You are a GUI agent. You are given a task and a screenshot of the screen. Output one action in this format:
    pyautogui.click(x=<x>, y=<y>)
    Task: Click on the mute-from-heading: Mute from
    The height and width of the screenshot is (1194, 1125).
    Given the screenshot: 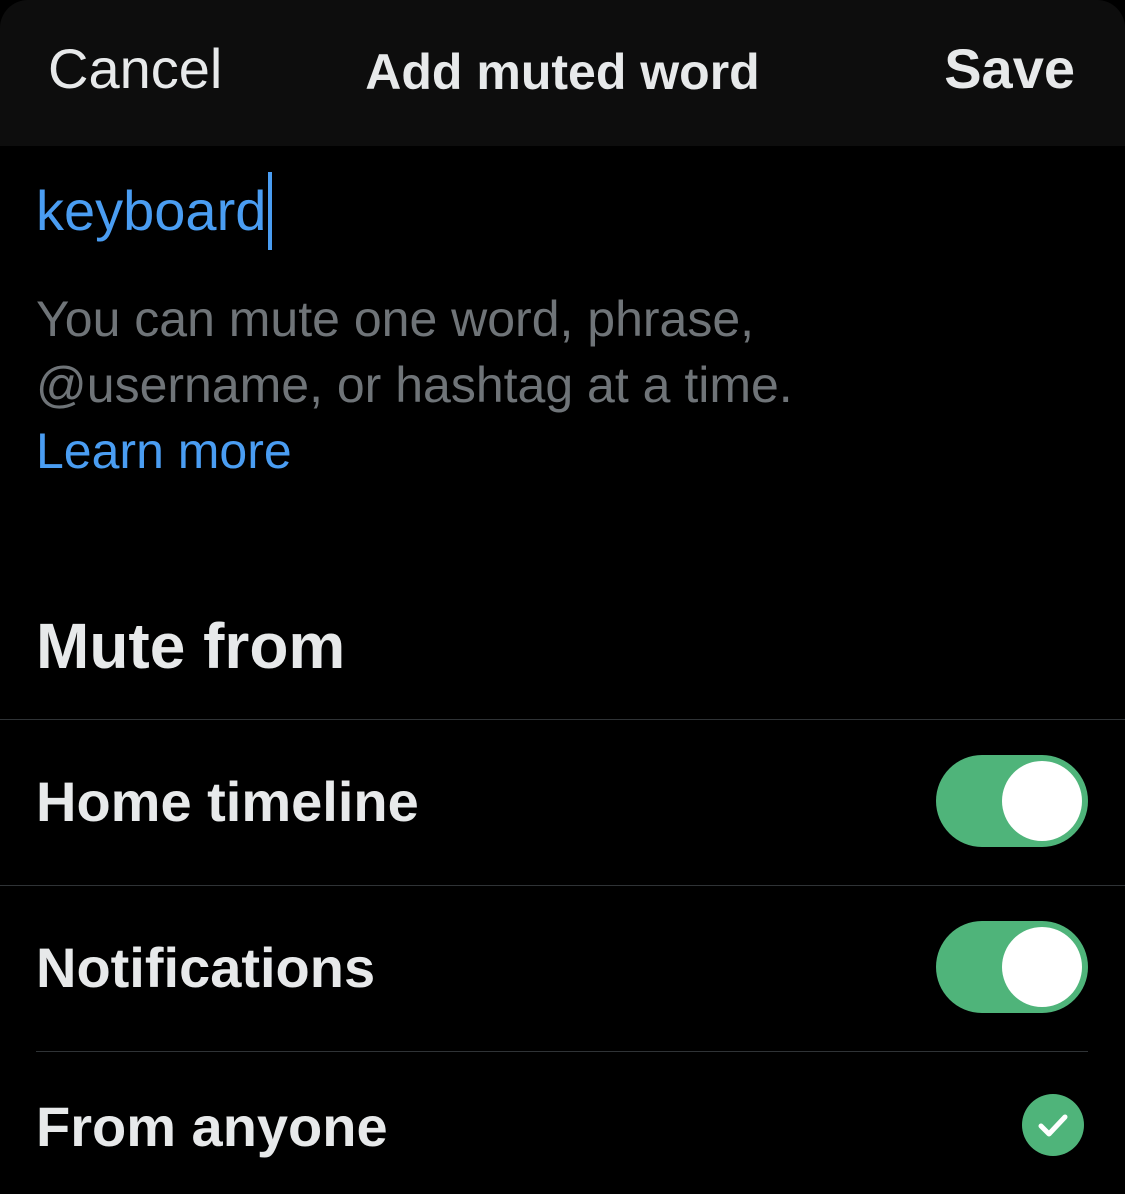 What is the action you would take?
    pyautogui.click(x=191, y=646)
    